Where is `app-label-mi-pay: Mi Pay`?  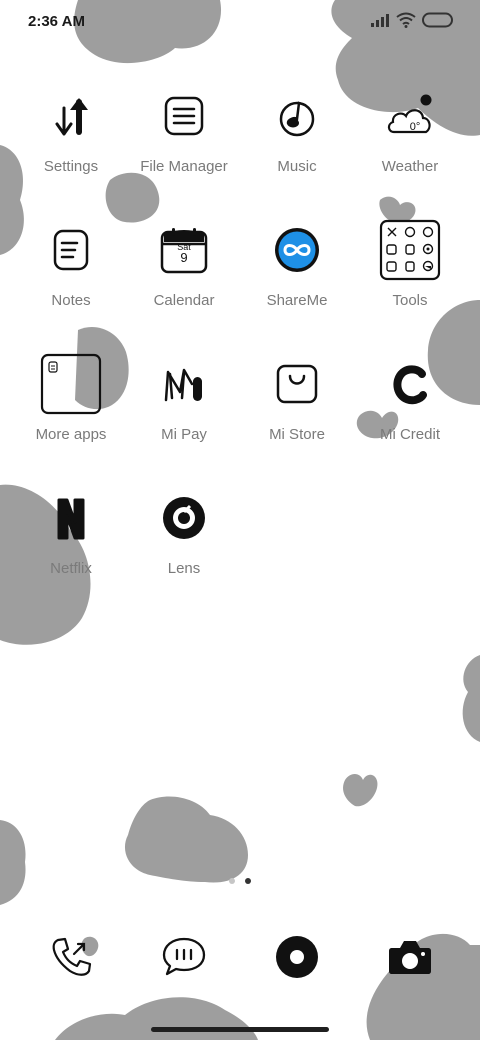 app-label-mi-pay: Mi Pay is located at coordinates (184, 434).